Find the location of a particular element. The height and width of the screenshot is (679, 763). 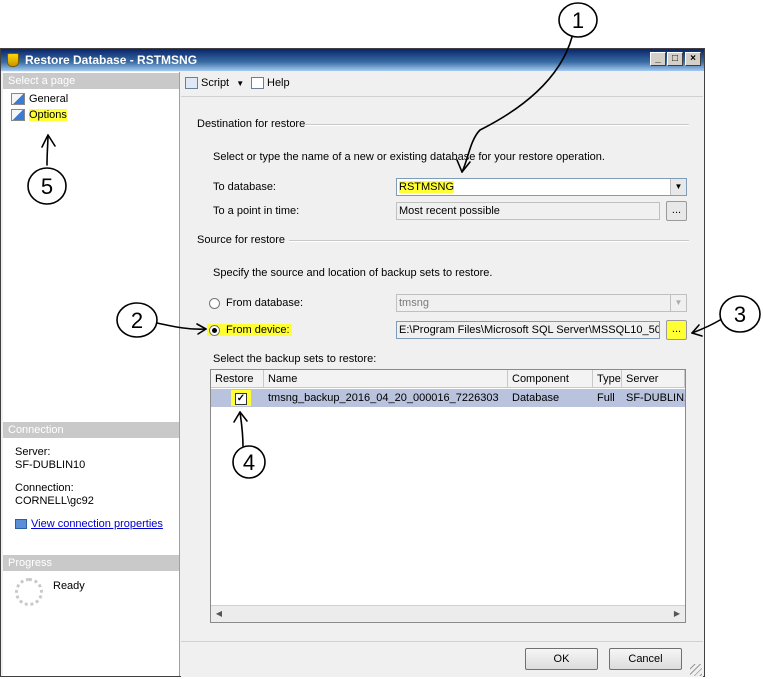

annotation-number-3: 3 is located at coordinates (740, 314).